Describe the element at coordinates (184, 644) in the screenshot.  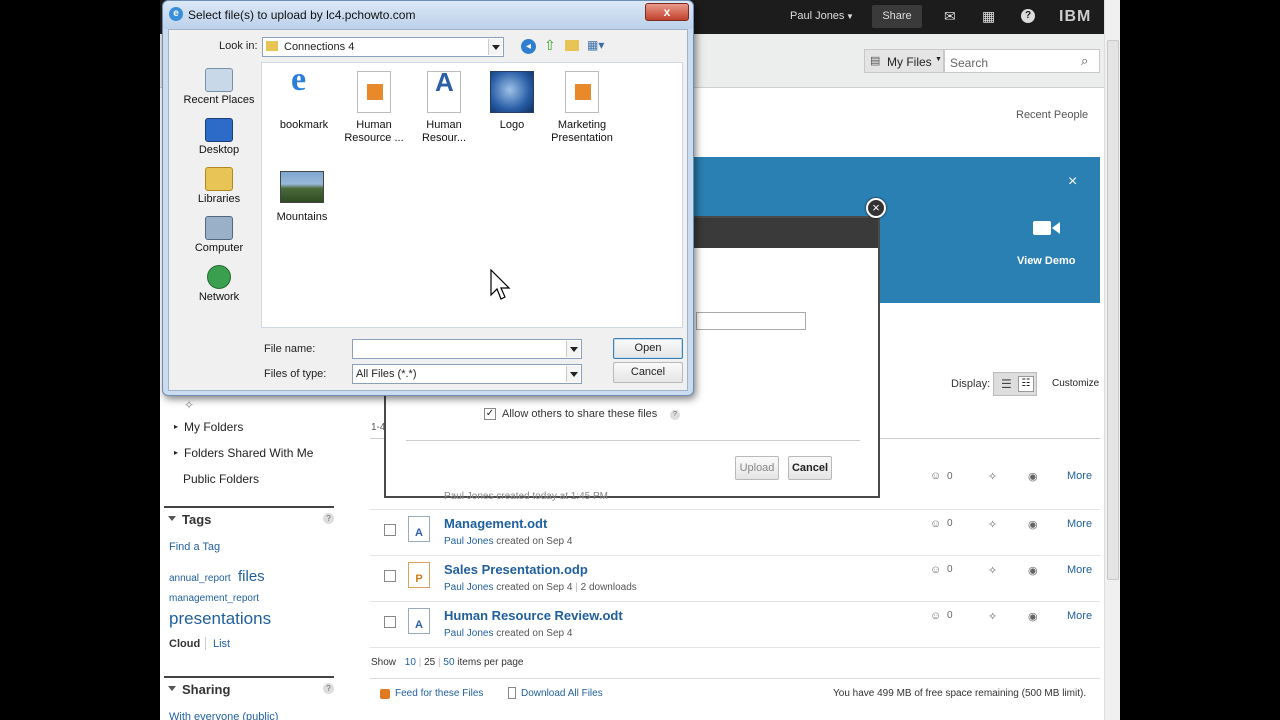
I see `cloud-view-link: Cloud` at that location.